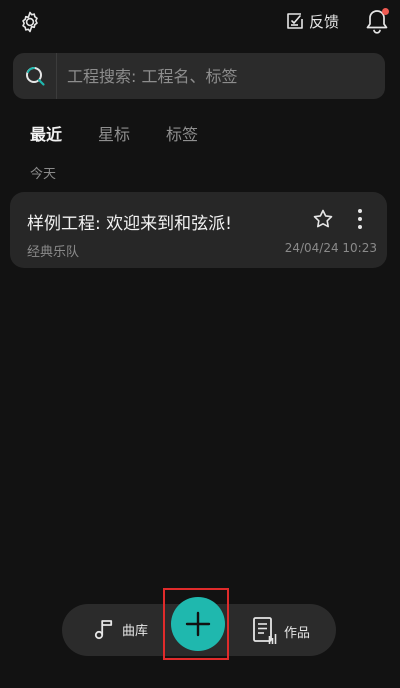 The image size is (400, 688). What do you see at coordinates (182, 133) in the screenshot?
I see `tab-tags: 标签` at bounding box center [182, 133].